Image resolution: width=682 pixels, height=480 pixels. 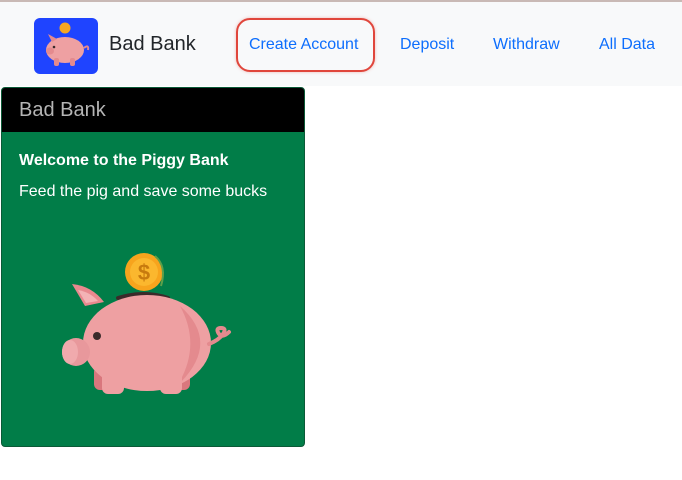 I want to click on nav-deposit-link: Deposit, so click(x=427, y=45).